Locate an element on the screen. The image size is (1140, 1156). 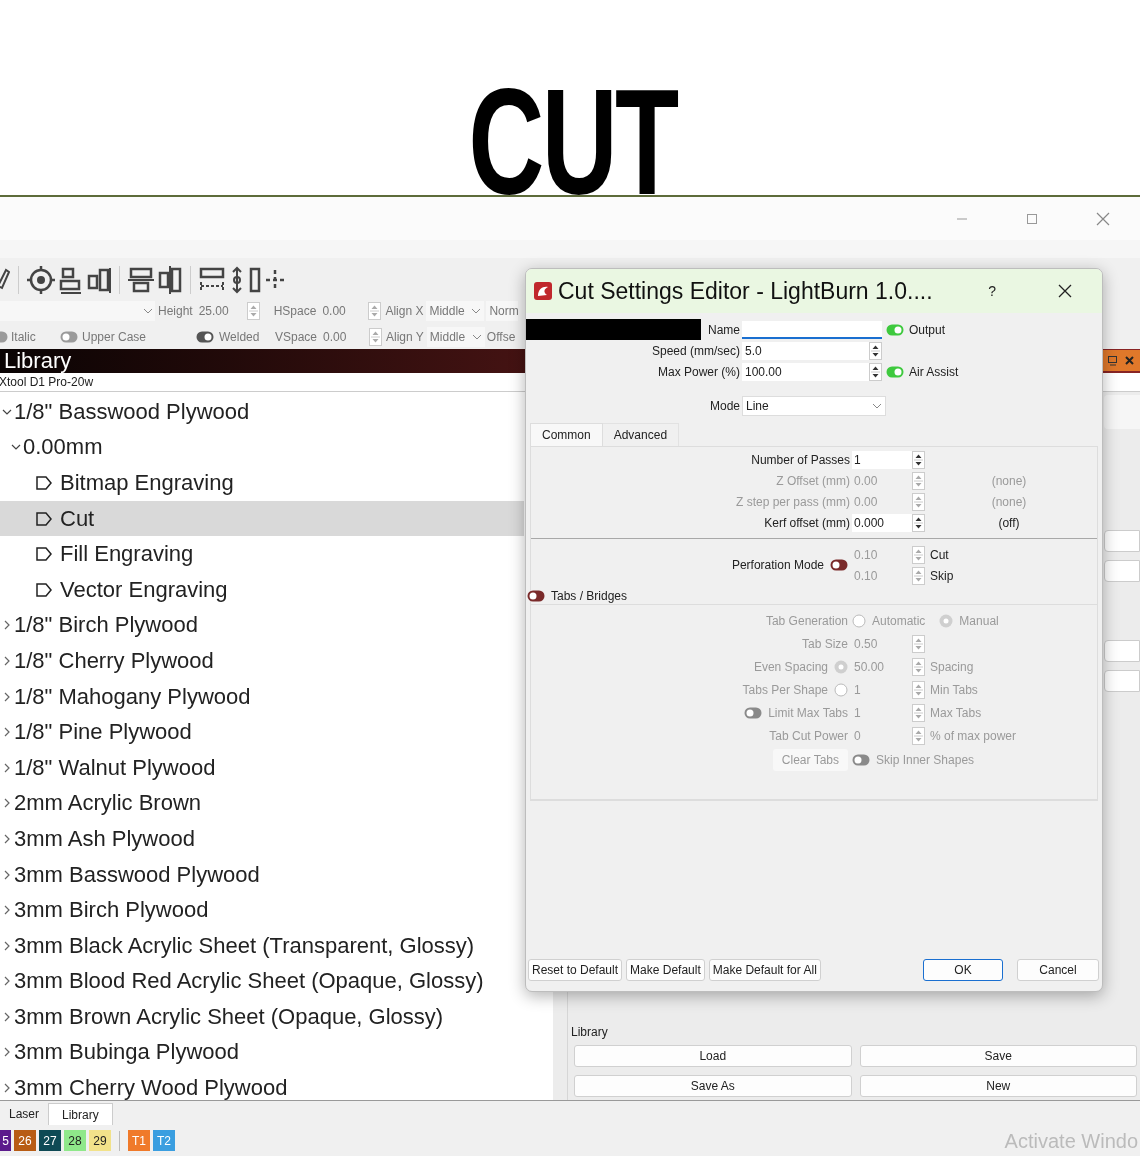
tree-item: 1/8" Walnut Plywood is located at coordinates (262, 767).